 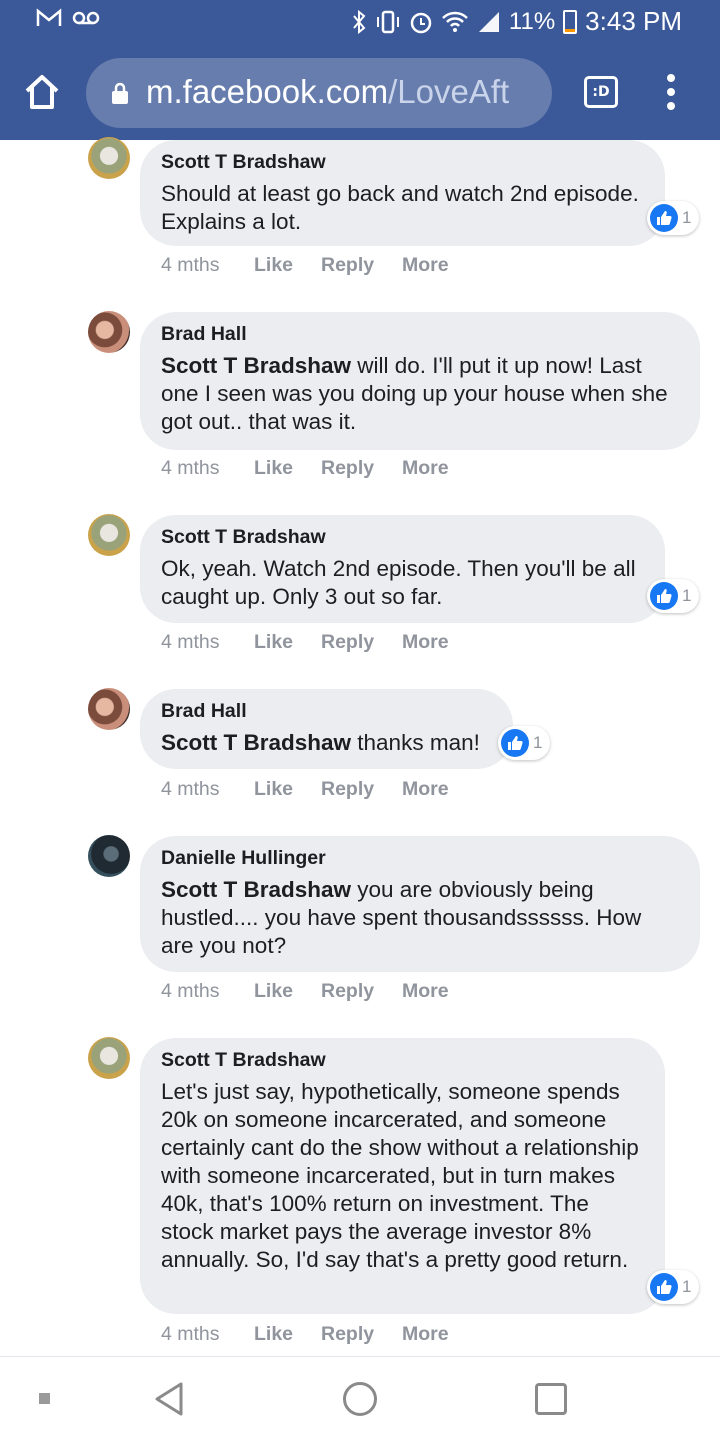 What do you see at coordinates (449, 91) in the screenshot?
I see `url-path: /LoveAft` at bounding box center [449, 91].